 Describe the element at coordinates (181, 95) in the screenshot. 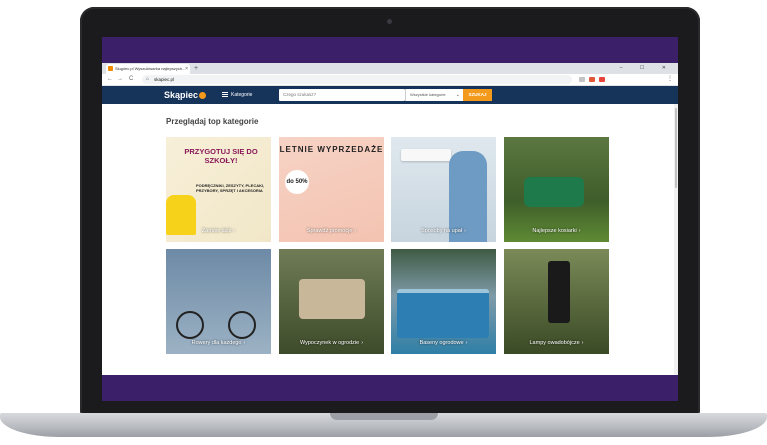

I see `logo-text: Skąpiec` at that location.